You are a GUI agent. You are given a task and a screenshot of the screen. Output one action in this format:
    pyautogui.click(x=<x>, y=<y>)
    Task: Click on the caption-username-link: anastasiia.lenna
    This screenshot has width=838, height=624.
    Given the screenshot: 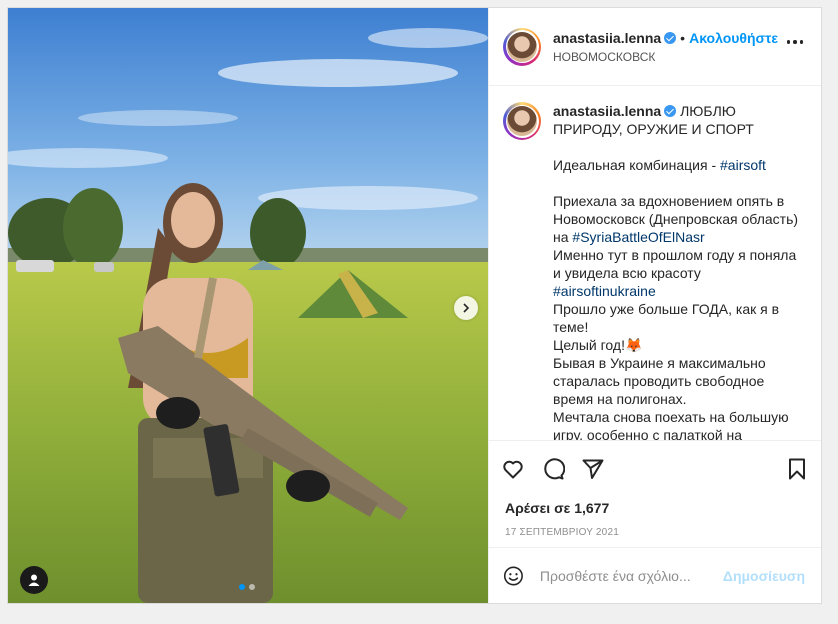 What is the action you would take?
    pyautogui.click(x=607, y=111)
    